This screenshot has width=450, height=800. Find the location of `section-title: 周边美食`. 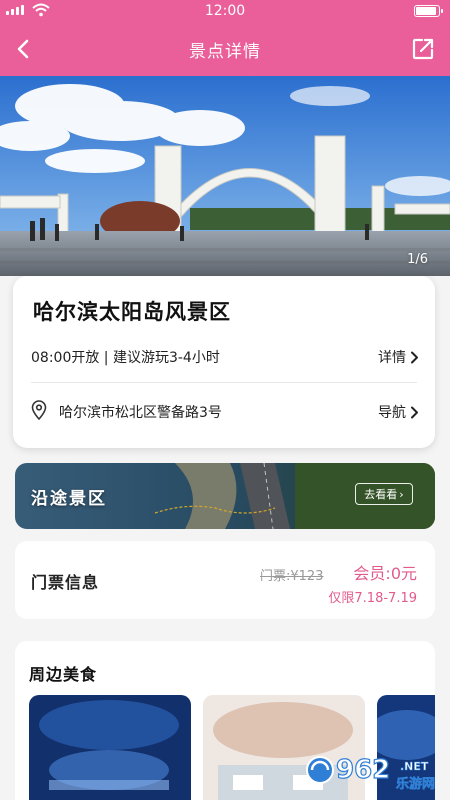

section-title: 周边美食 is located at coordinates (63, 674).